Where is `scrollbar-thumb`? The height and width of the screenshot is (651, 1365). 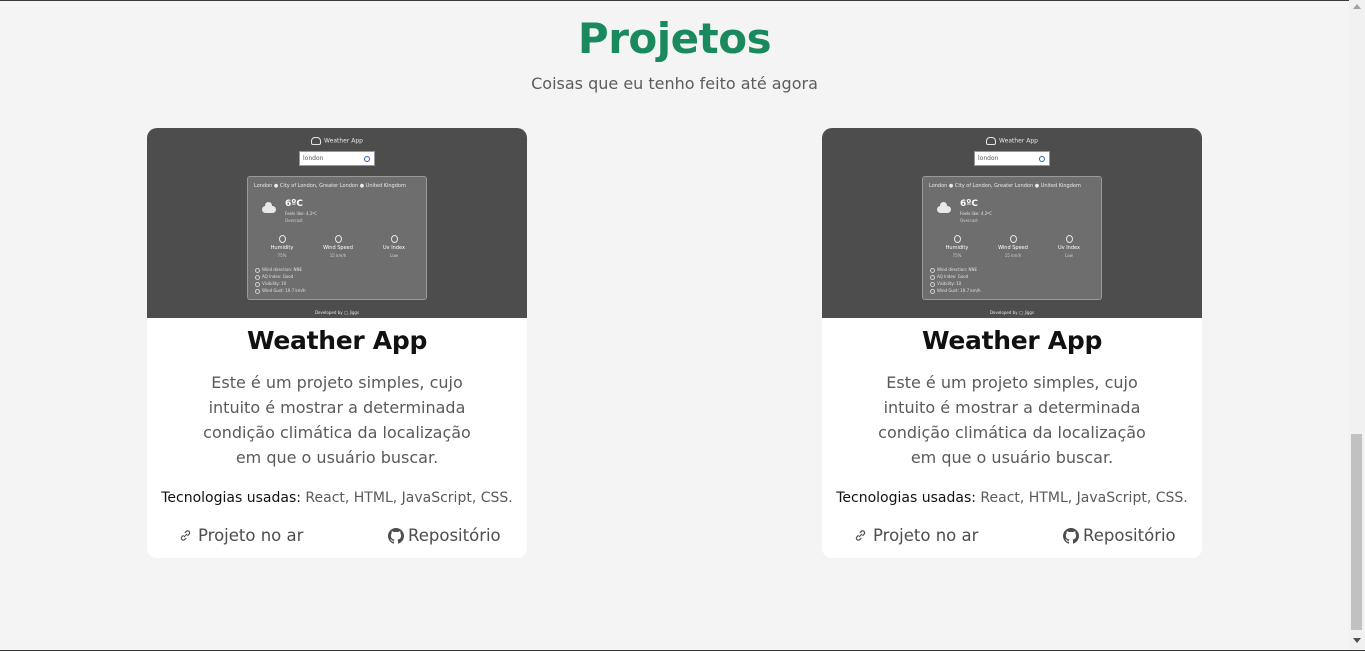 scrollbar-thumb is located at coordinates (1356, 532).